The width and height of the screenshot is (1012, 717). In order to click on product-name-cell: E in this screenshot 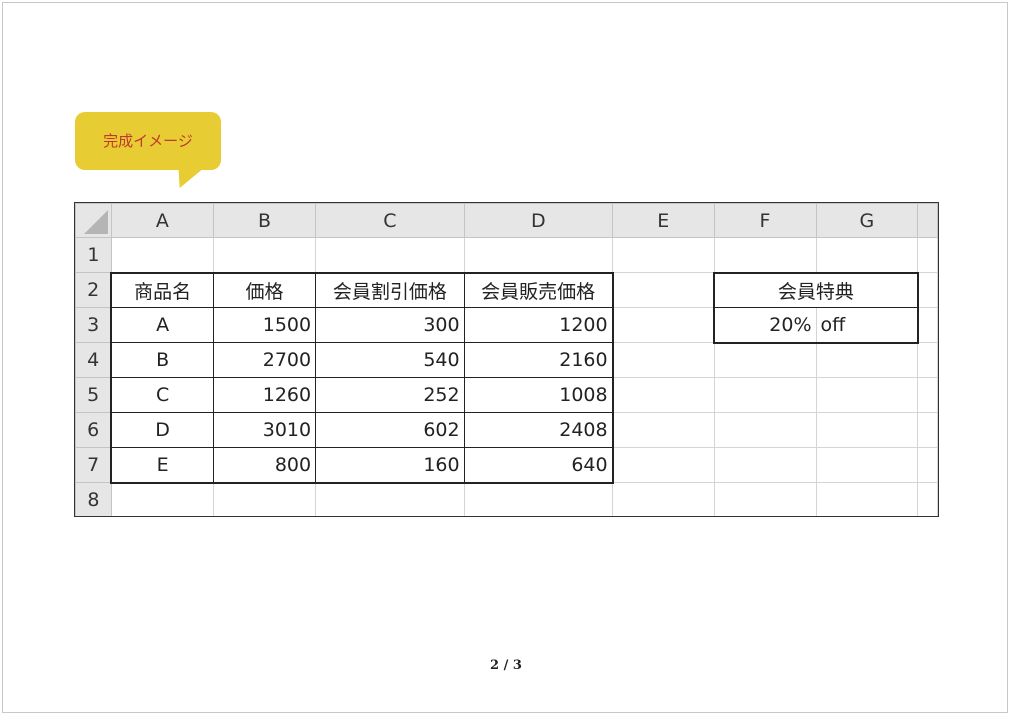, I will do `click(162, 465)`.